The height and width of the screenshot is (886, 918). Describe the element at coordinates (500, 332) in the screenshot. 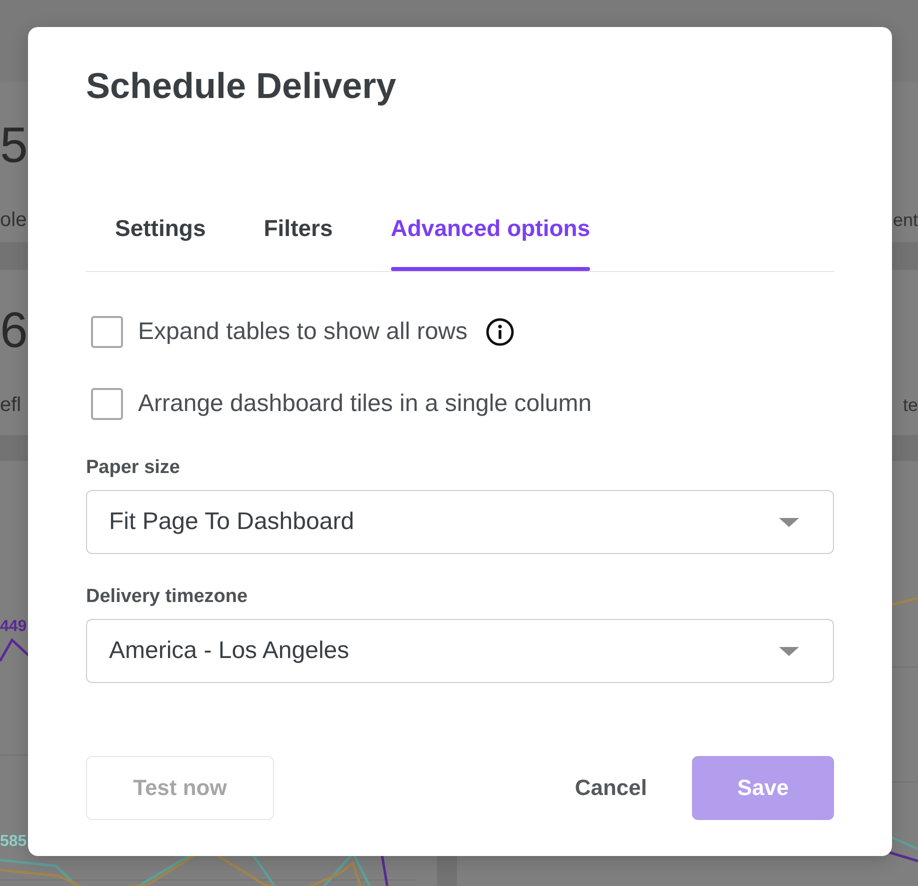

I see `info-icon` at that location.